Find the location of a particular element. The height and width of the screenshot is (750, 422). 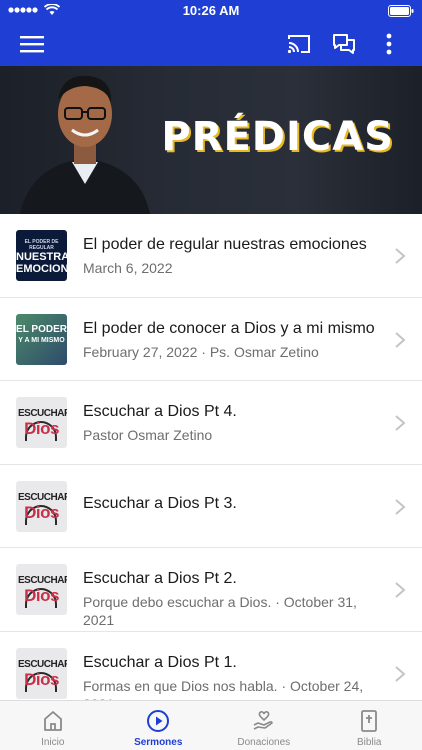

battery-icon is located at coordinates (401, 11).